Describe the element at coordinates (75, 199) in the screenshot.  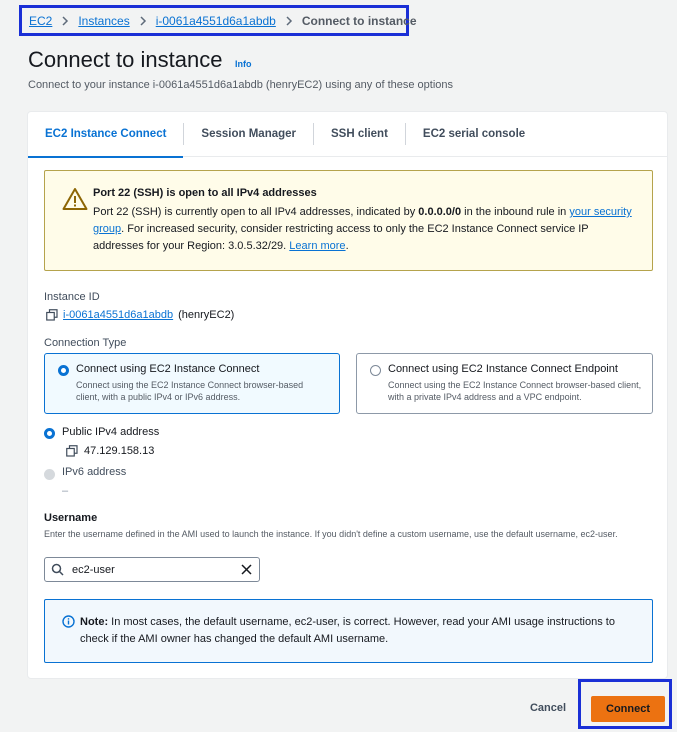
I see `warning-icon` at that location.